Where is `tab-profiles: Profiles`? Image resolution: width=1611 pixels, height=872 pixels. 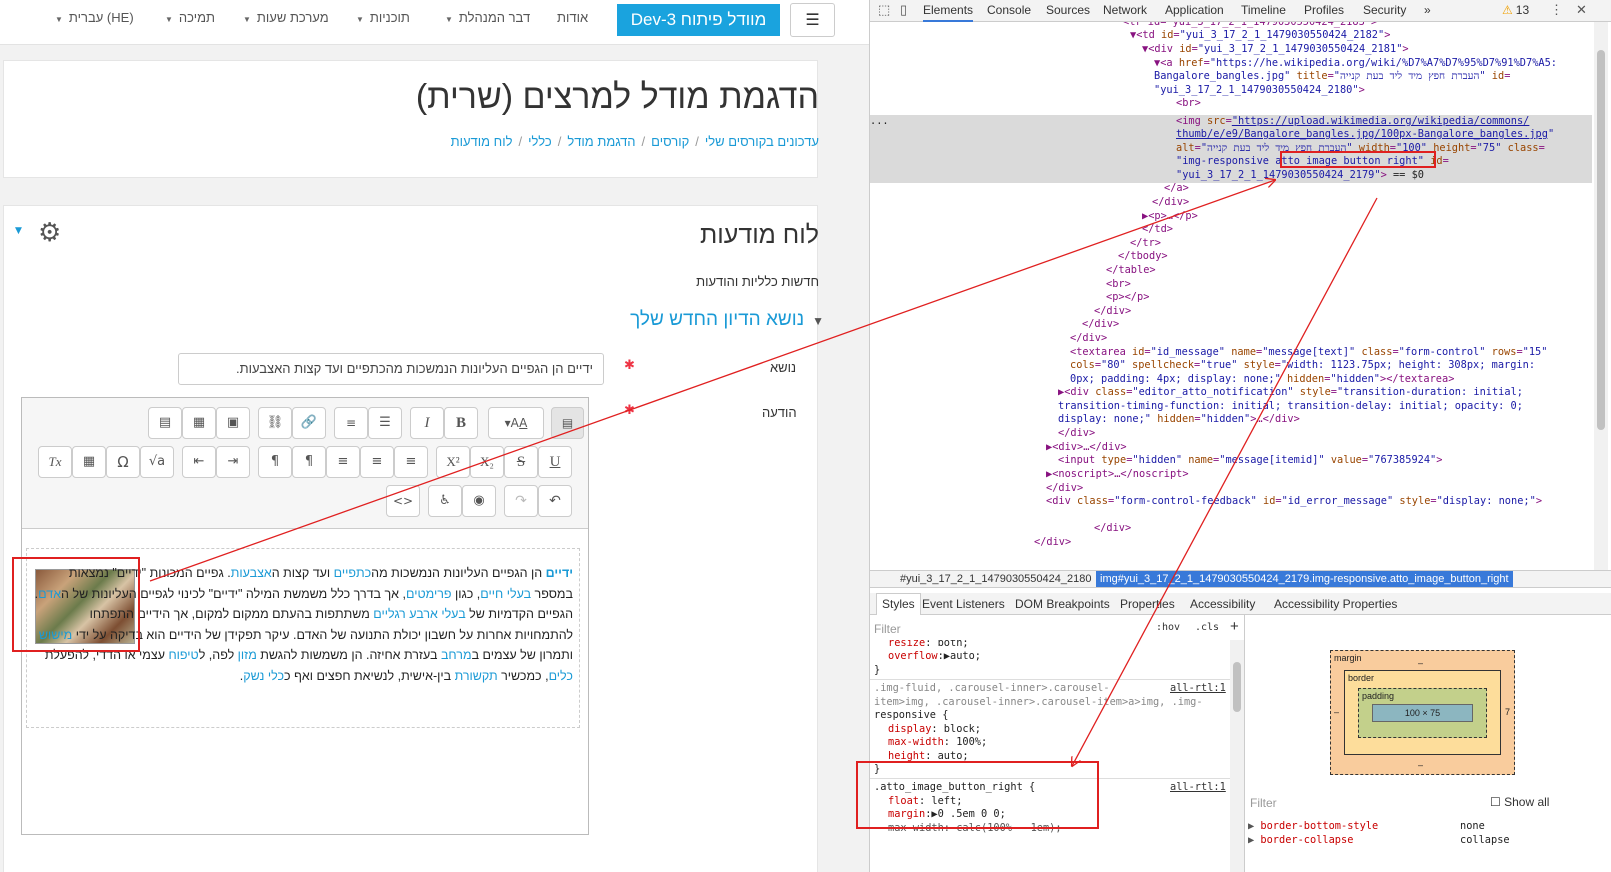 tab-profiles: Profiles is located at coordinates (1324, 10).